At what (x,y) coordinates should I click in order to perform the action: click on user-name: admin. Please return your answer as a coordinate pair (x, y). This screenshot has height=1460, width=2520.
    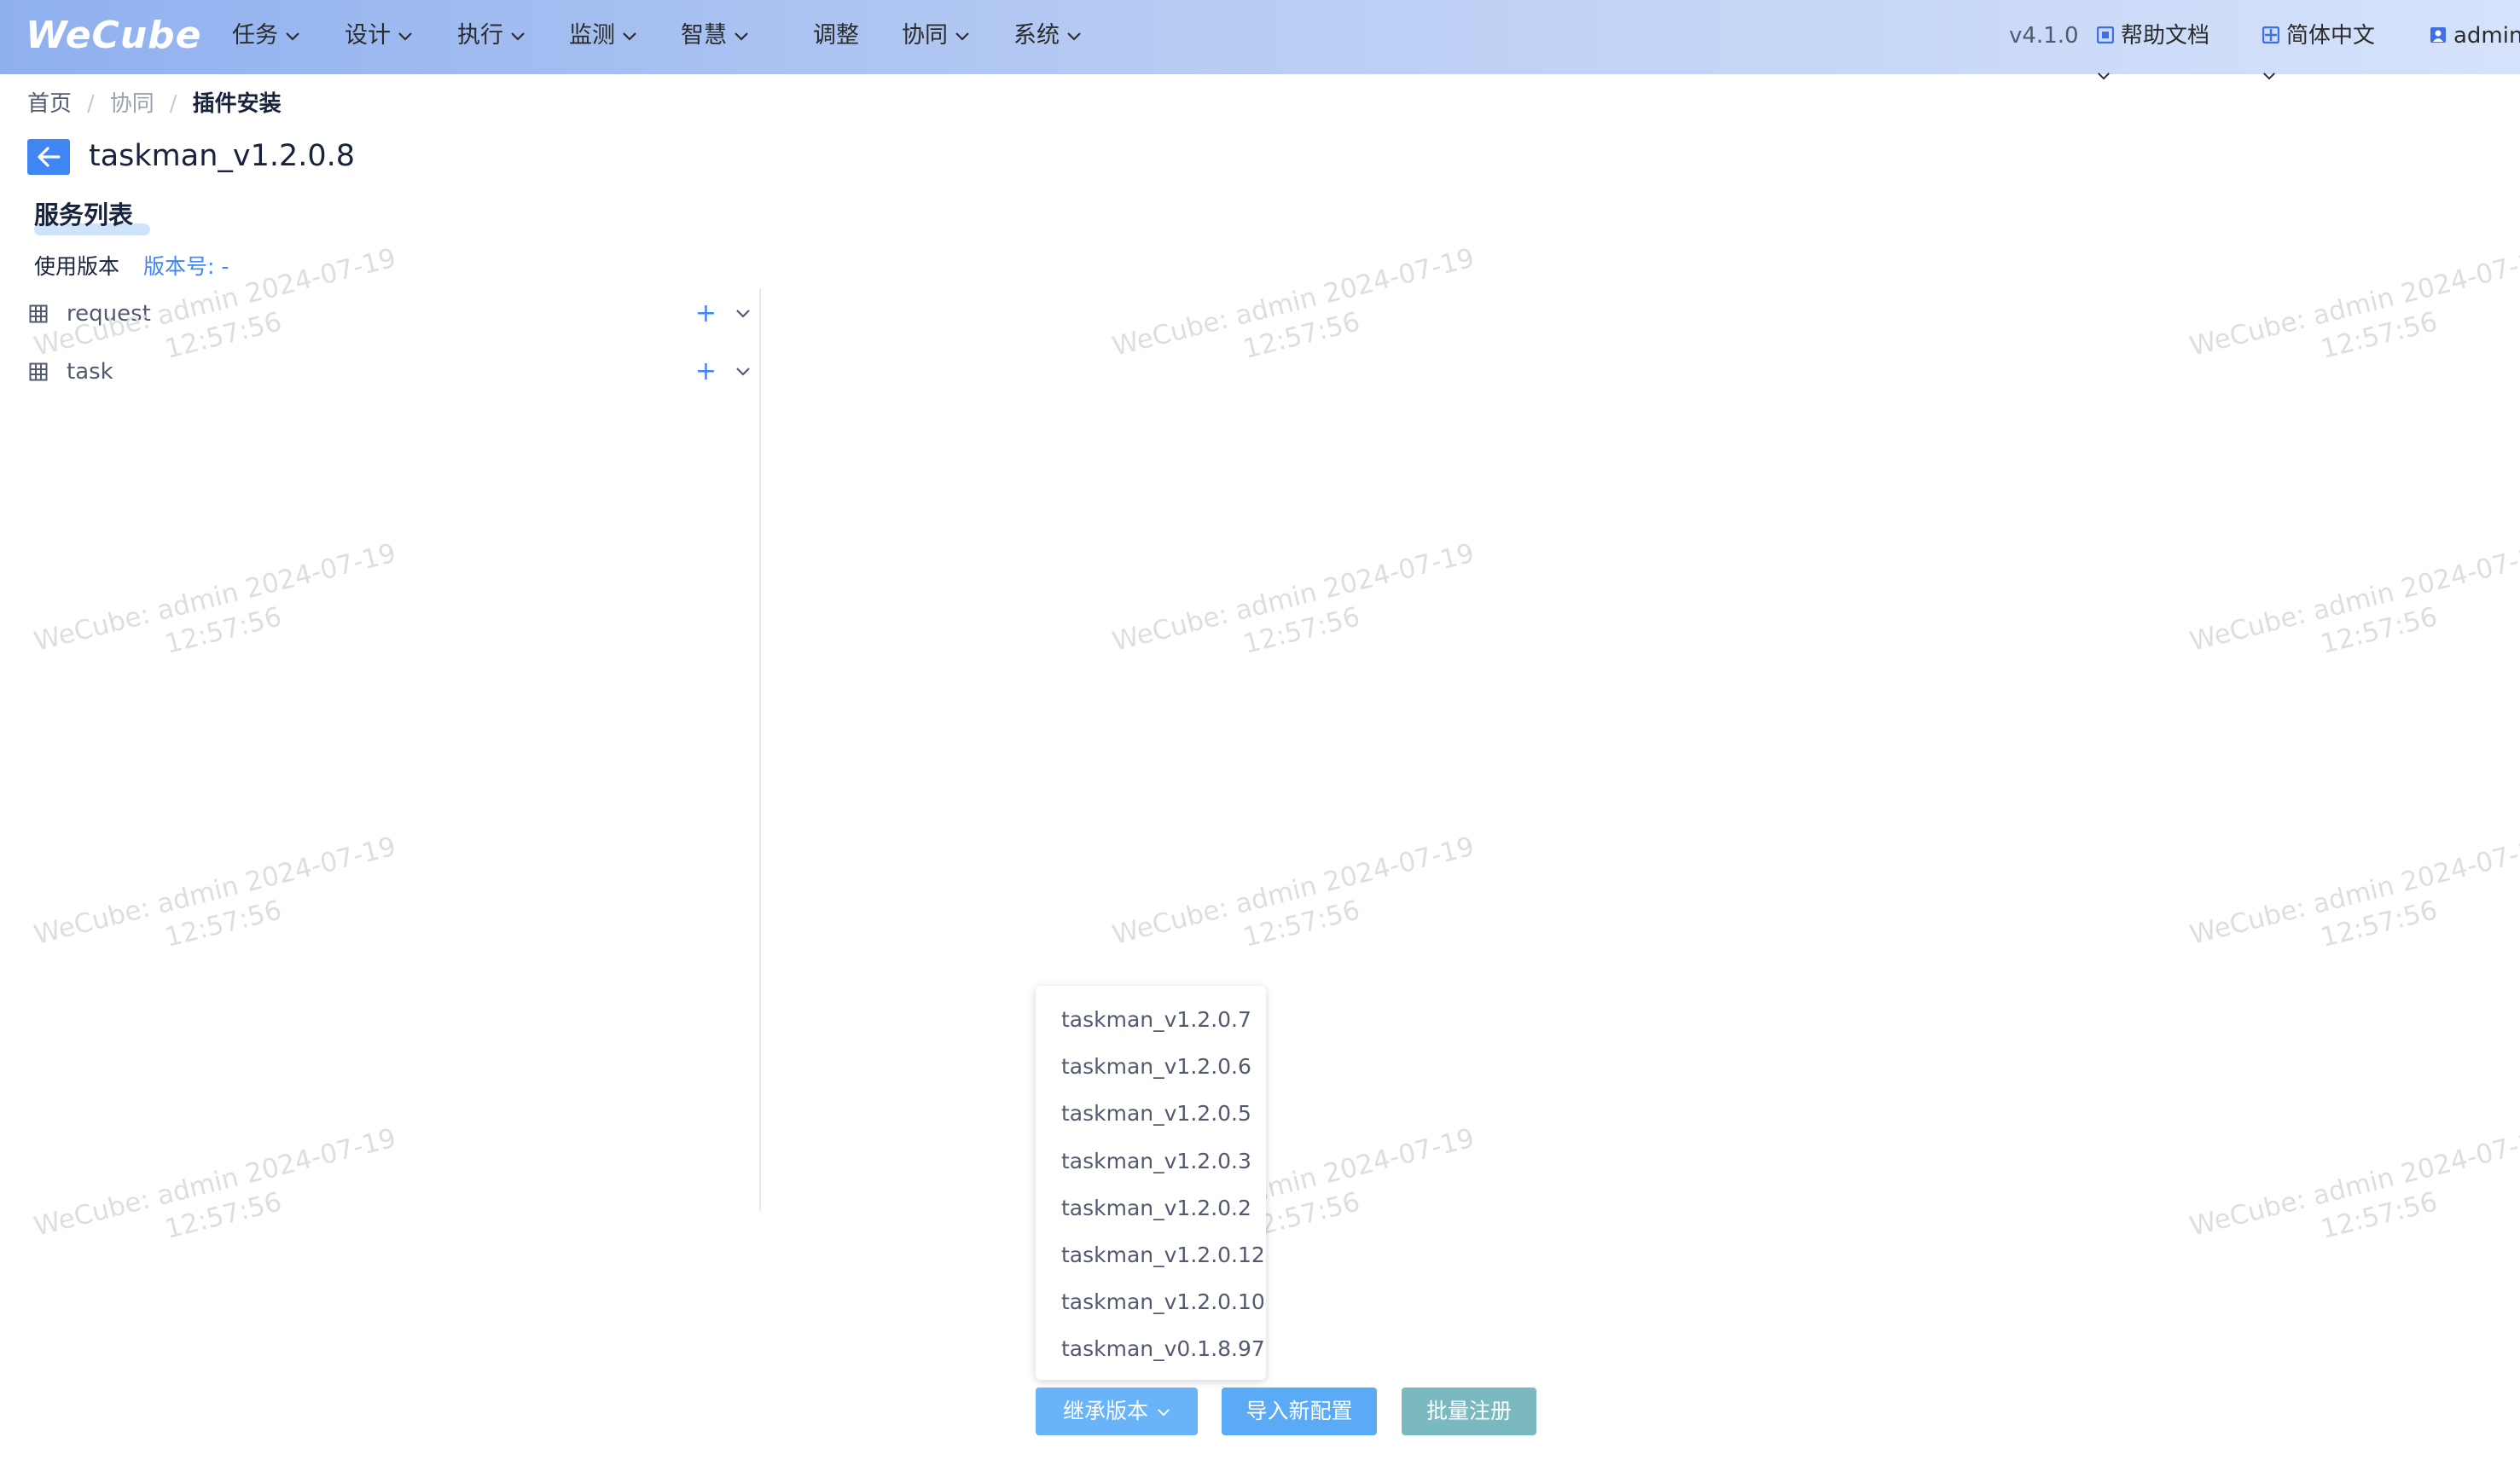
    Looking at the image, I should click on (2487, 36).